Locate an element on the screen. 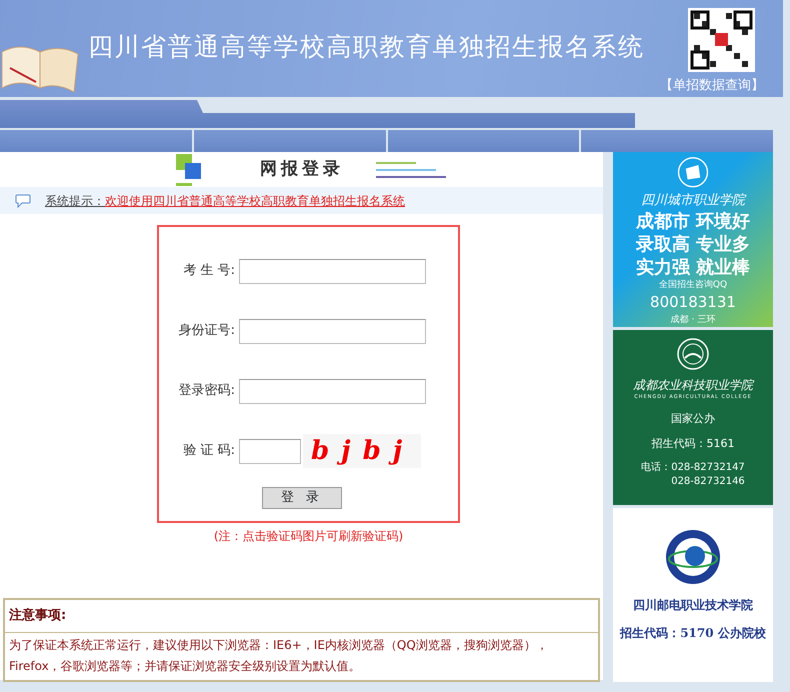 The height and width of the screenshot is (692, 790). password-field is located at coordinates (332, 391).